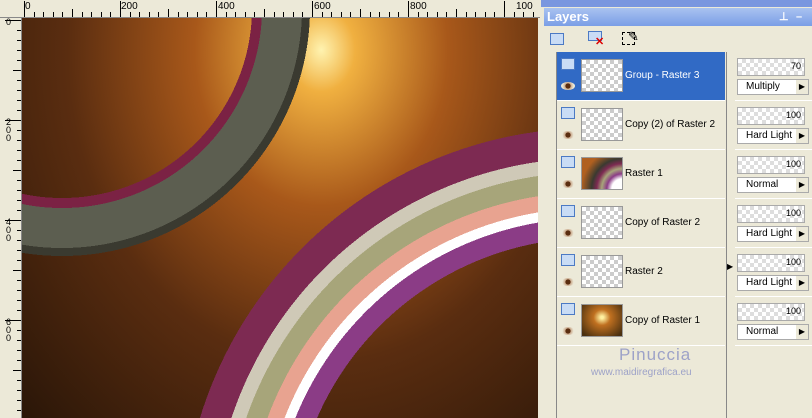 This screenshot has height=418, width=812. I want to click on blend-mode-select: Multiply ▶, so click(773, 87).